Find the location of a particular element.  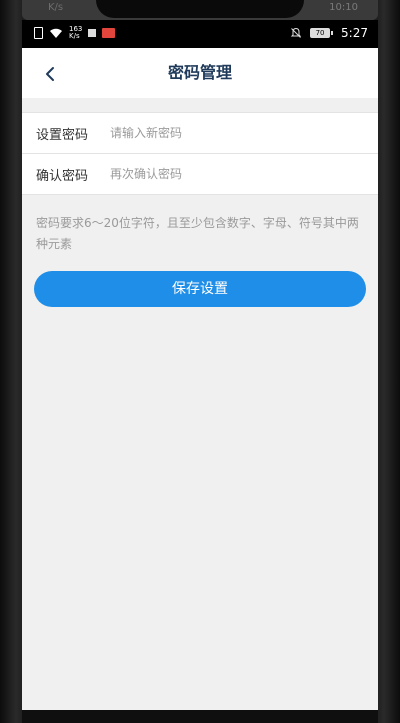

battery-icon: 70 is located at coordinates (322, 33).